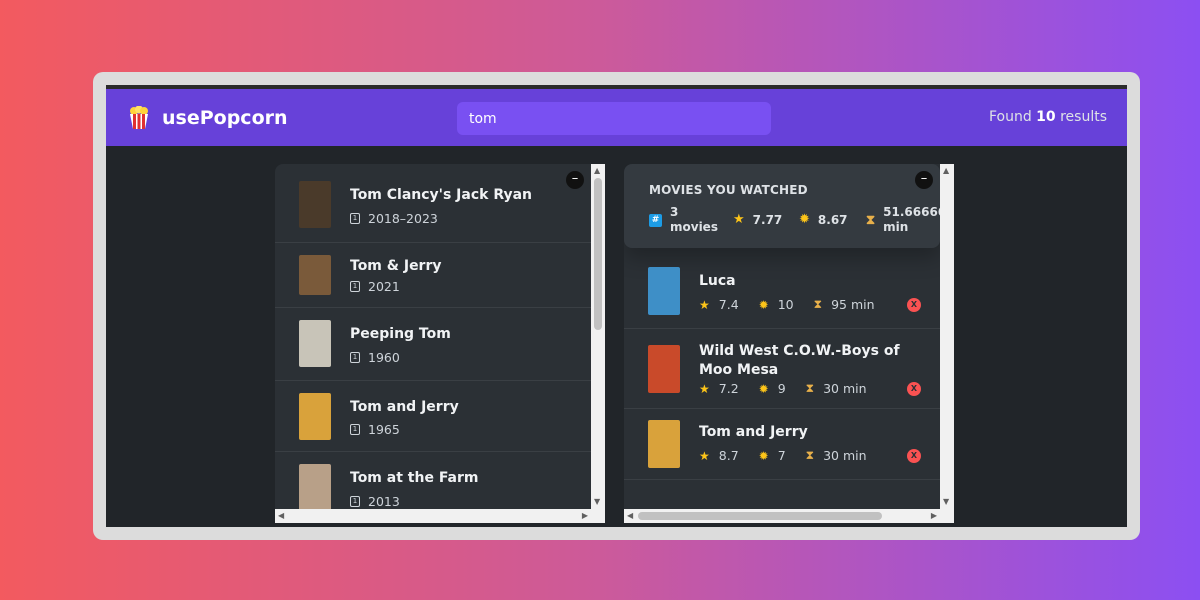 The height and width of the screenshot is (600, 1200). I want to click on movie-year: 1 2021, so click(375, 286).